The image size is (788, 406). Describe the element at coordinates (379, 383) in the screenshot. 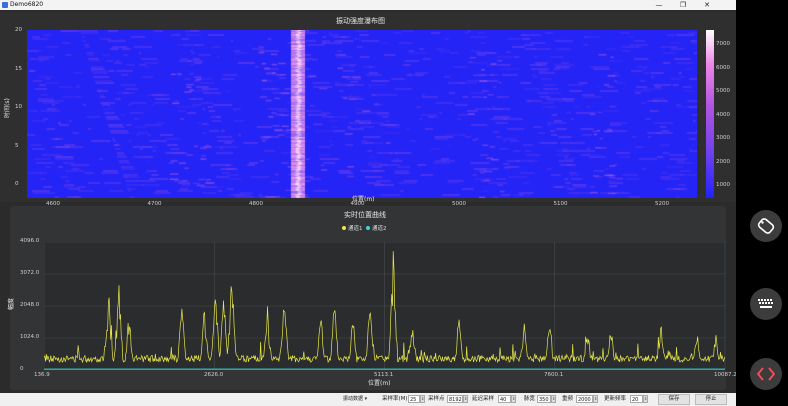

I see `chart-xlabel: 位置(m)` at that location.